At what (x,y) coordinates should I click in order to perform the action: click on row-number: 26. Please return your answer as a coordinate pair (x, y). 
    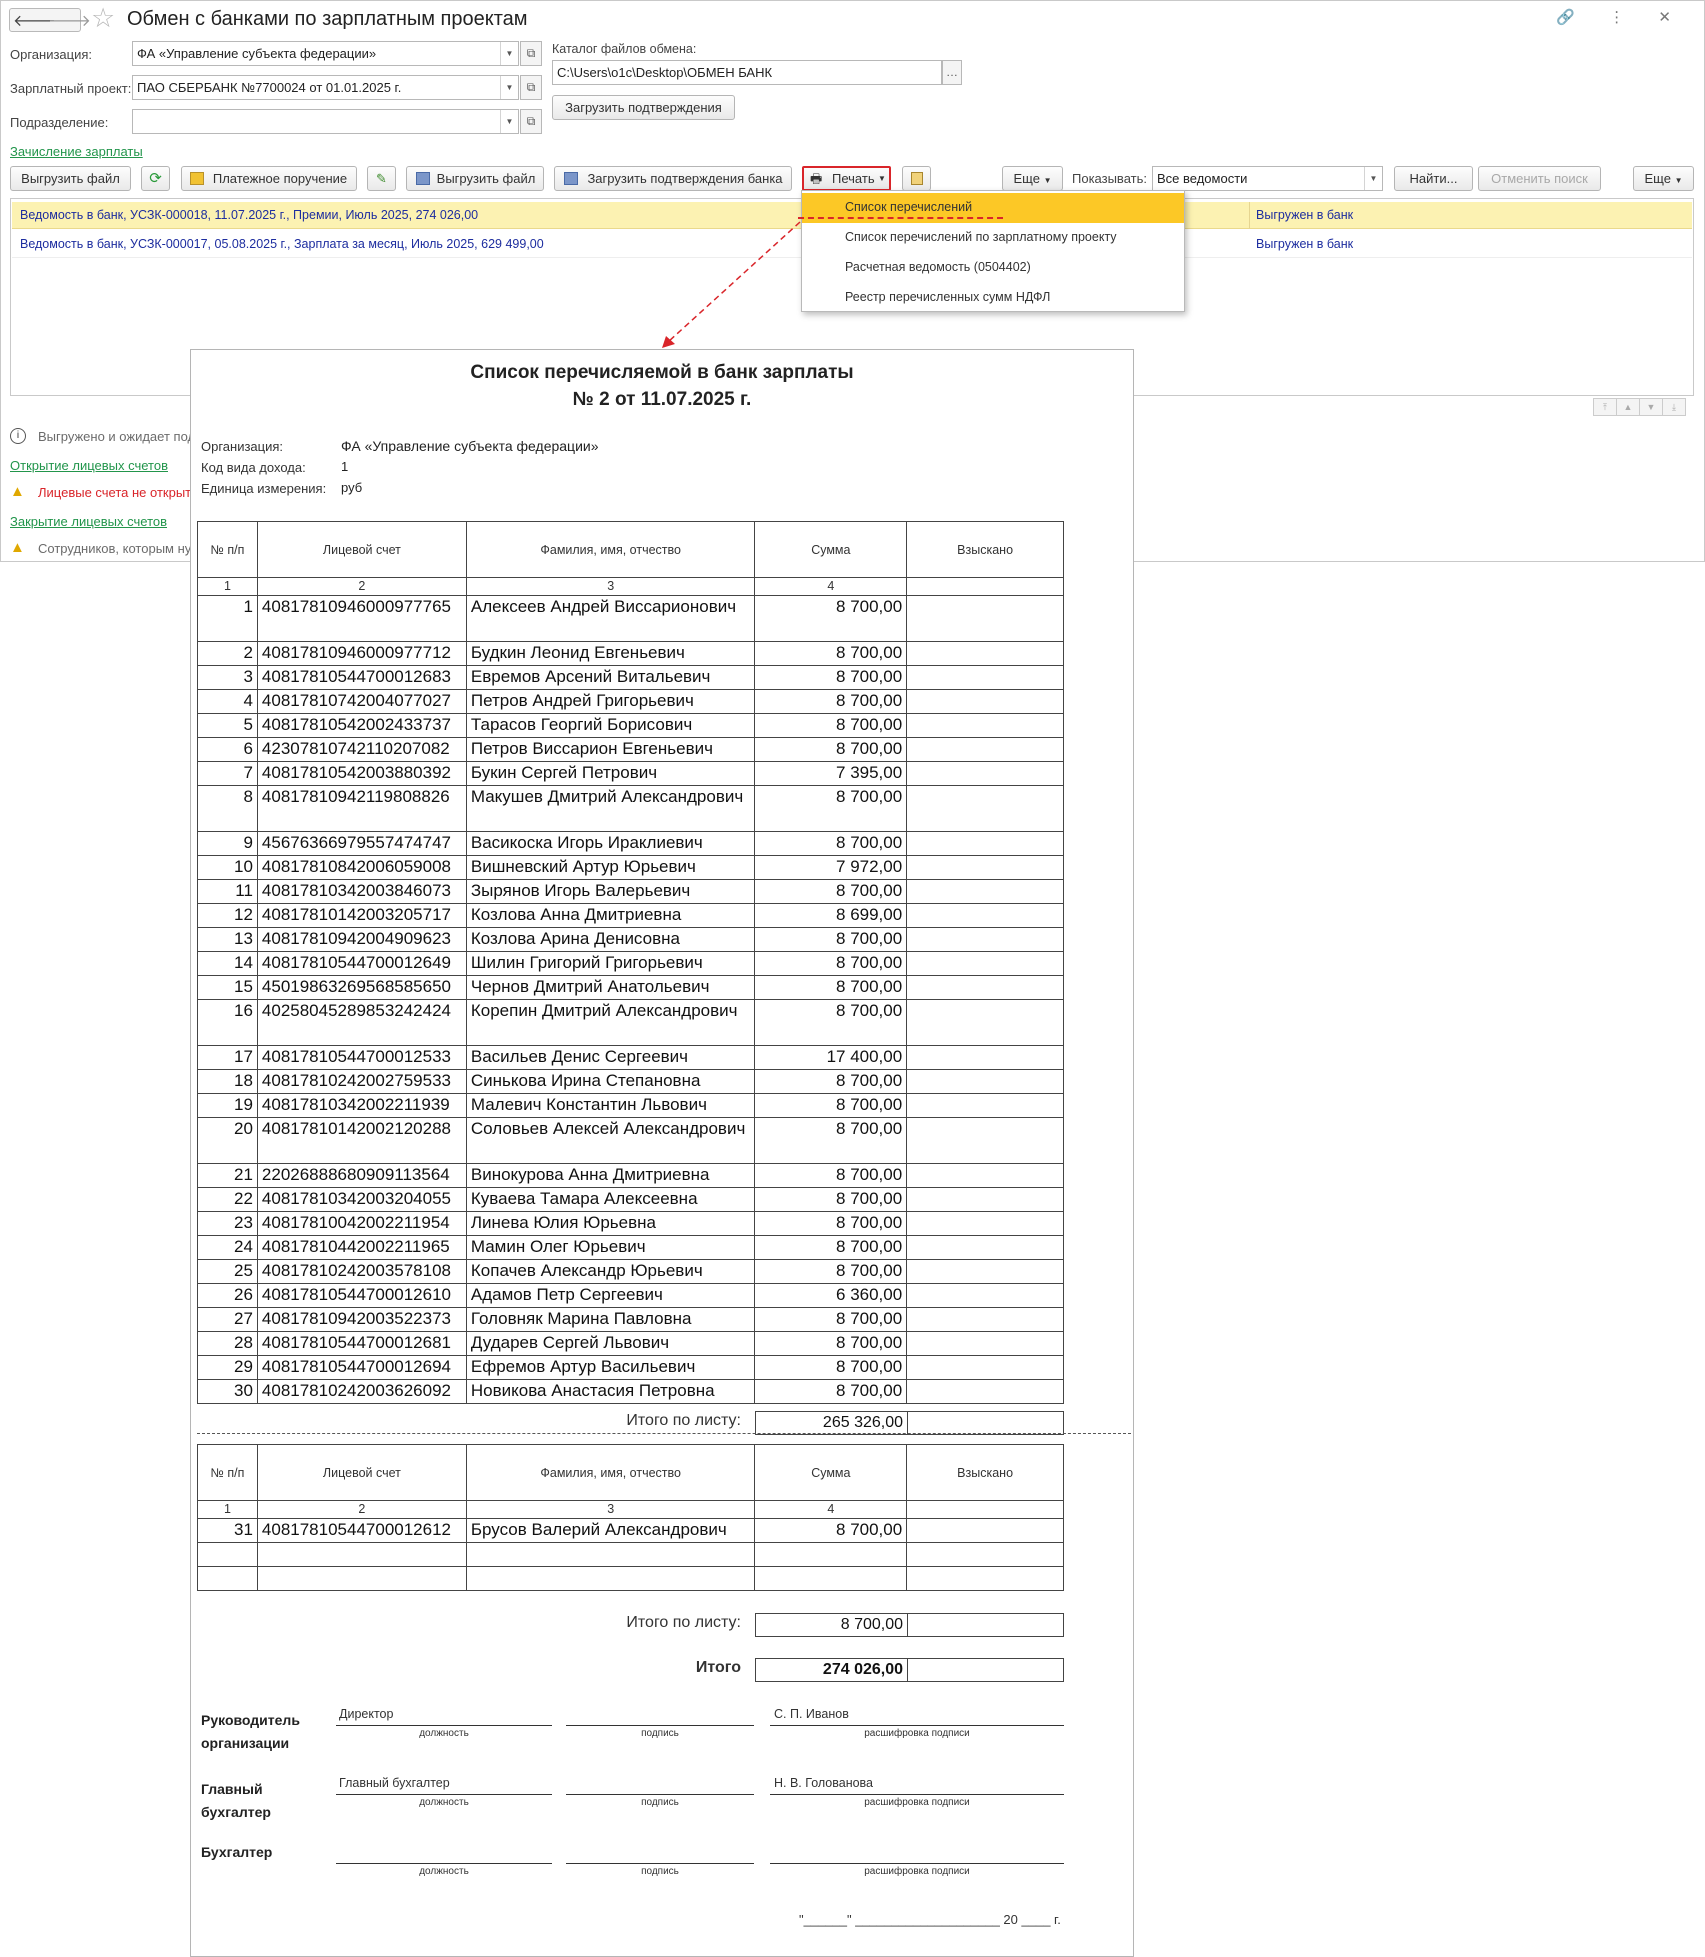
    Looking at the image, I should click on (227, 1295).